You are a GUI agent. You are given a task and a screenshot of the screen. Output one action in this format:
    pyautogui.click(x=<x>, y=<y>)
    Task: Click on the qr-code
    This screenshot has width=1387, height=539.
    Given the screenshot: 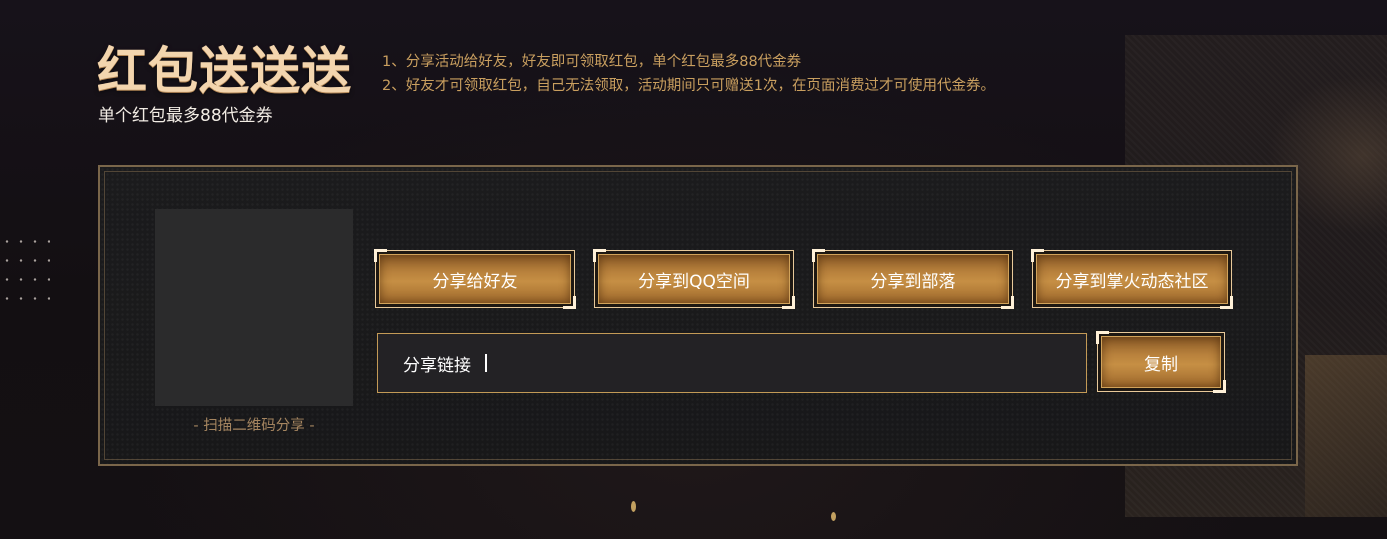 What is the action you would take?
    pyautogui.click(x=254, y=307)
    